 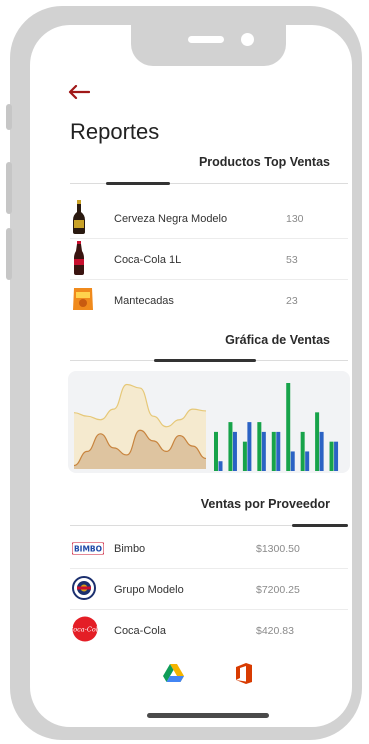 I want to click on cola-bottle-icon, so click(x=79, y=260).